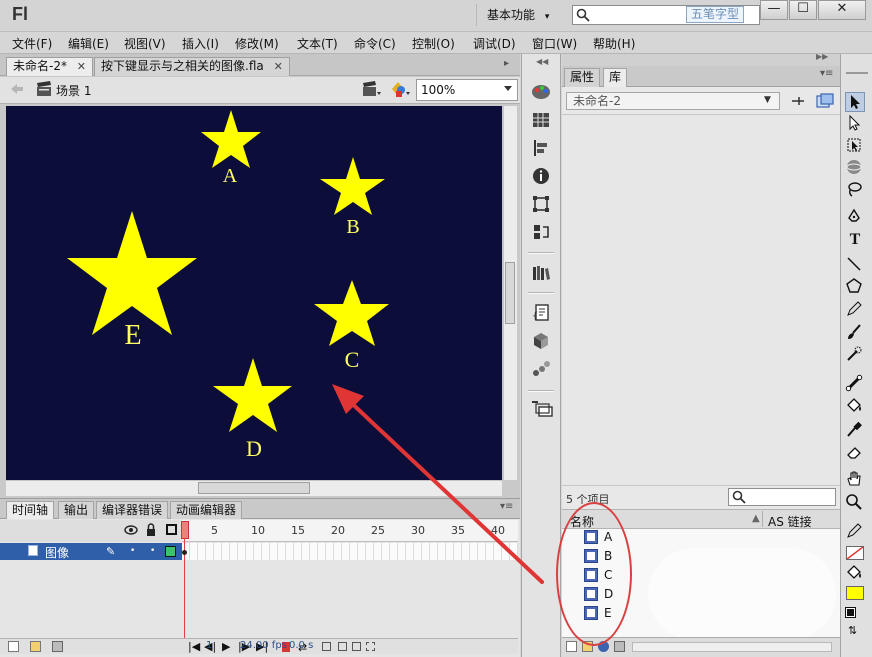  Describe the element at coordinates (132, 281) in the screenshot. I see `star-e: E` at that location.